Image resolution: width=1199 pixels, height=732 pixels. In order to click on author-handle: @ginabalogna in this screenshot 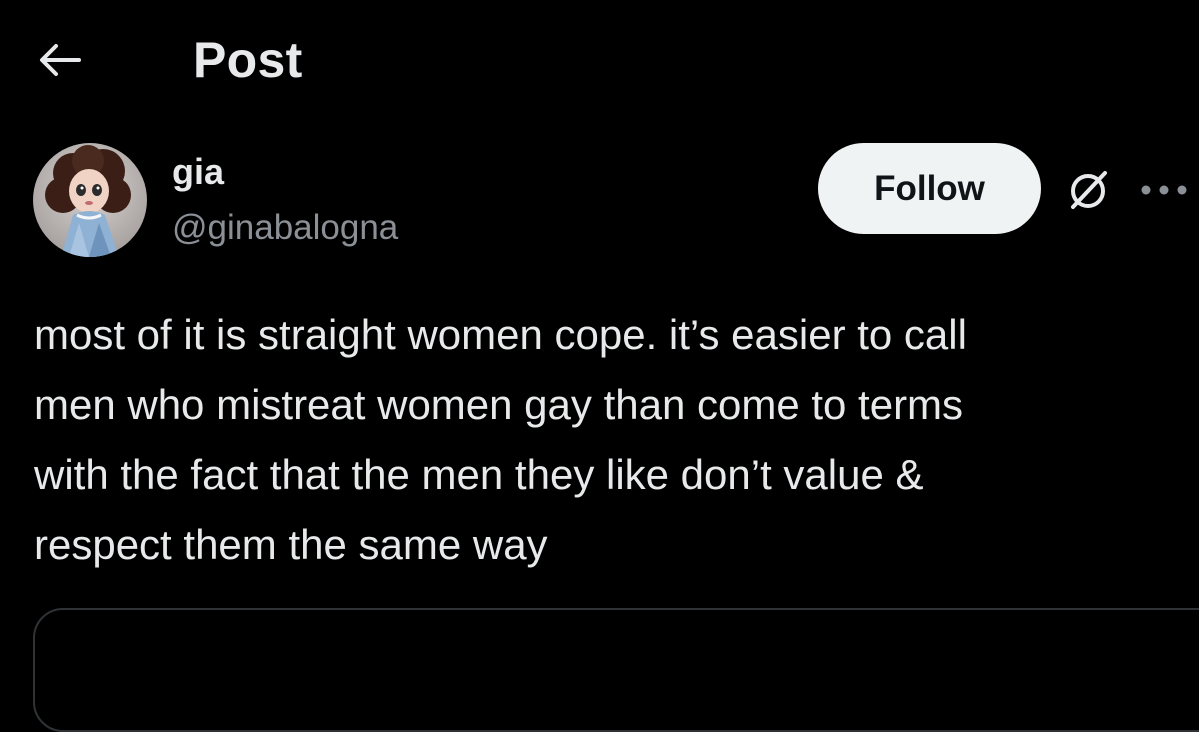, I will do `click(285, 228)`.